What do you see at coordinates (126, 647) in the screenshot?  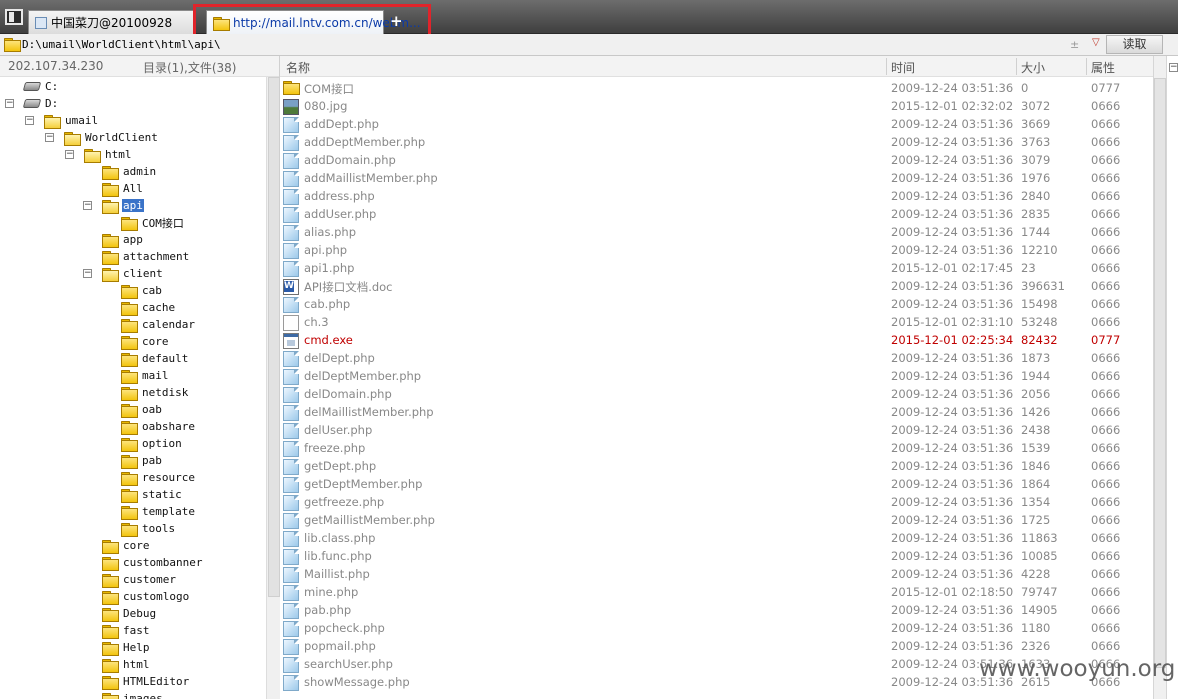 I see `tree-node: Help` at bounding box center [126, 647].